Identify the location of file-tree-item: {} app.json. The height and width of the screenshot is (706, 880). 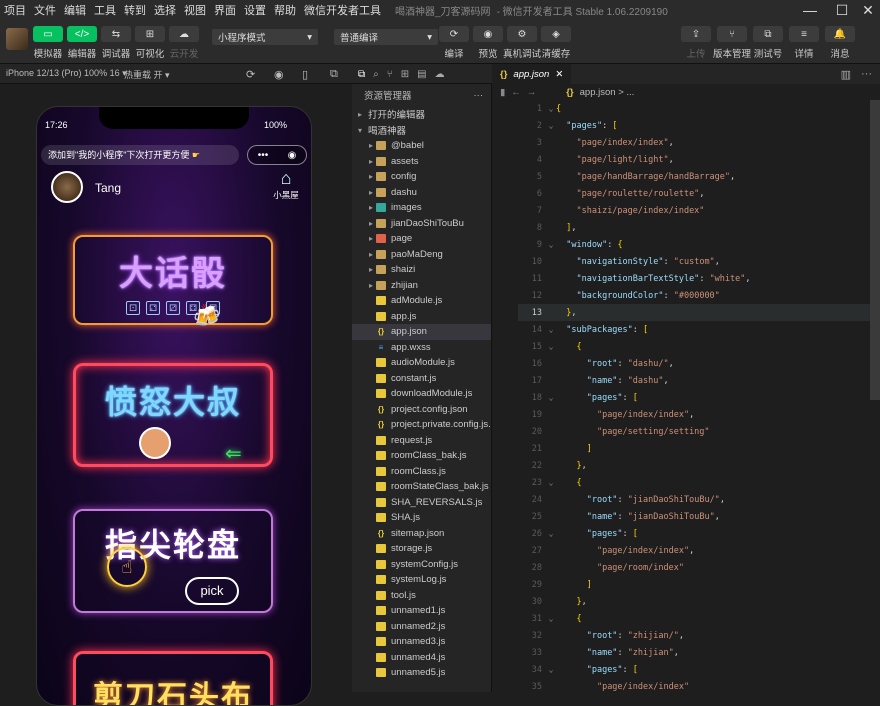
(421, 332).